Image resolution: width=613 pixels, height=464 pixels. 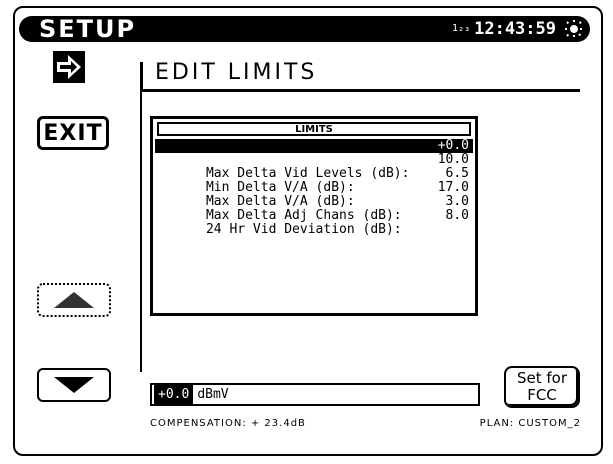 I want to click on limit-value: 10.0, so click(x=453, y=159).